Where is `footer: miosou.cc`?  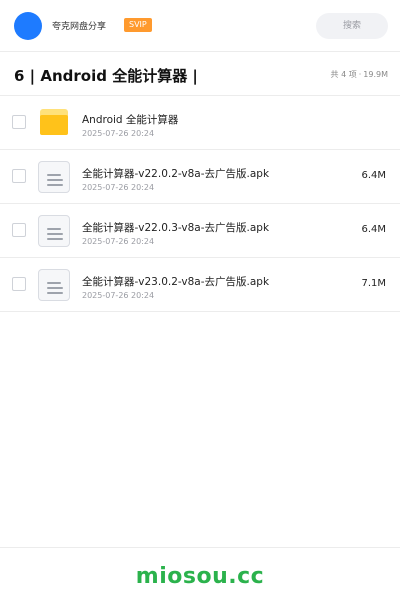
footer: miosou.cc is located at coordinates (200, 573).